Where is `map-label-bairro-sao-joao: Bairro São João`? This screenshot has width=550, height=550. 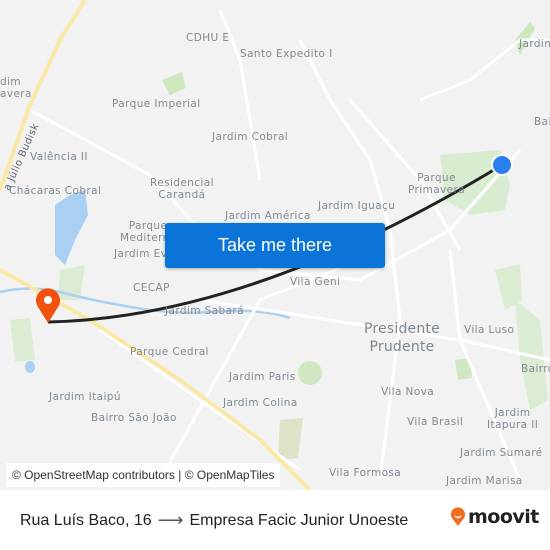
map-label-bairro-sao-joao: Bairro São João is located at coordinates (134, 418).